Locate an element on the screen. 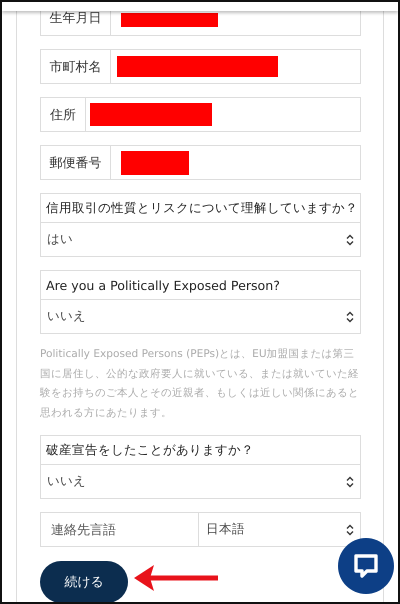 This screenshot has width=400, height=604. continue-button: 続ける is located at coordinates (84, 581).